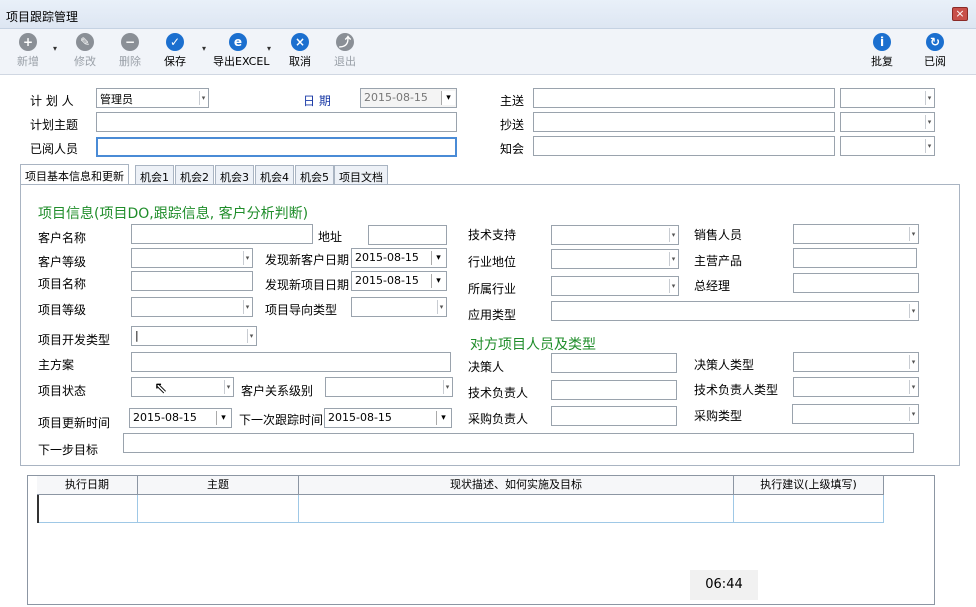 The height and width of the screenshot is (607, 976). Describe the element at coordinates (175, 53) in the screenshot. I see `save-button: ✓ 保存` at that location.